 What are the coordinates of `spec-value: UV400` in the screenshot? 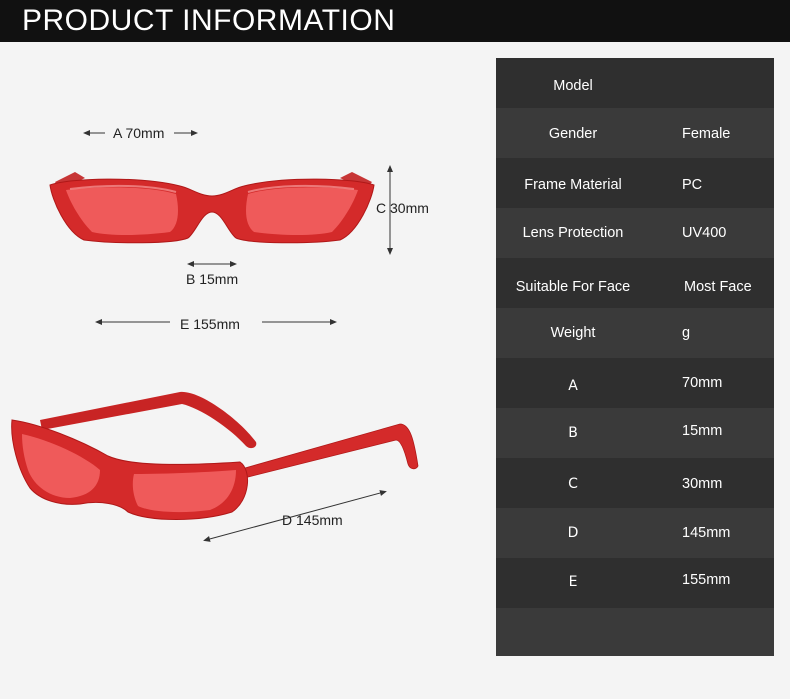 It's located at (704, 233).